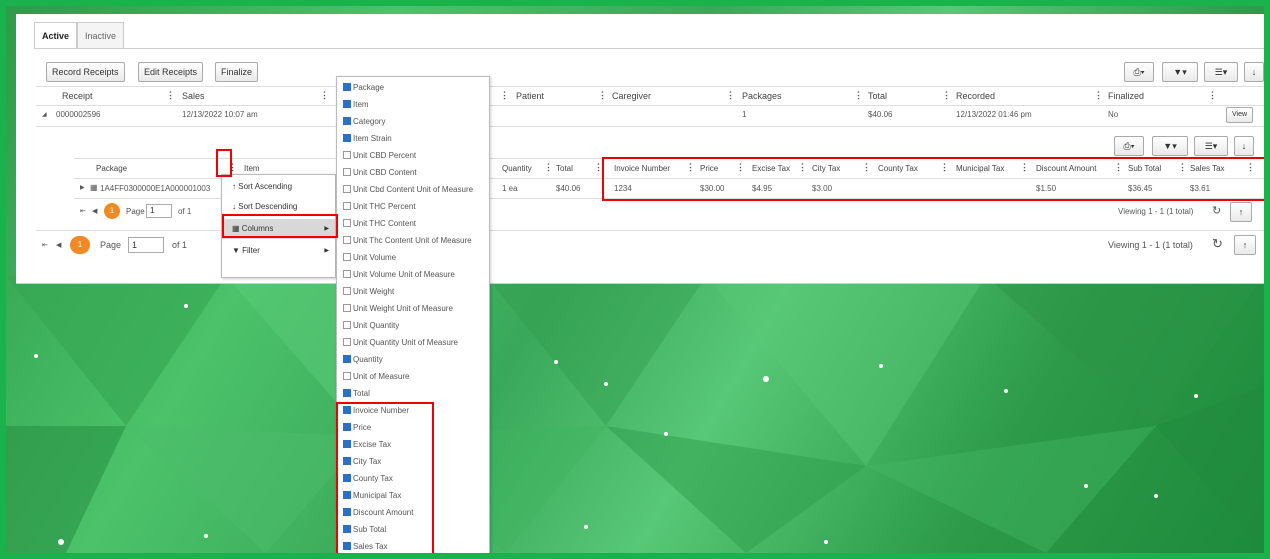  I want to click on tab-inactive: Inactive, so click(101, 35).